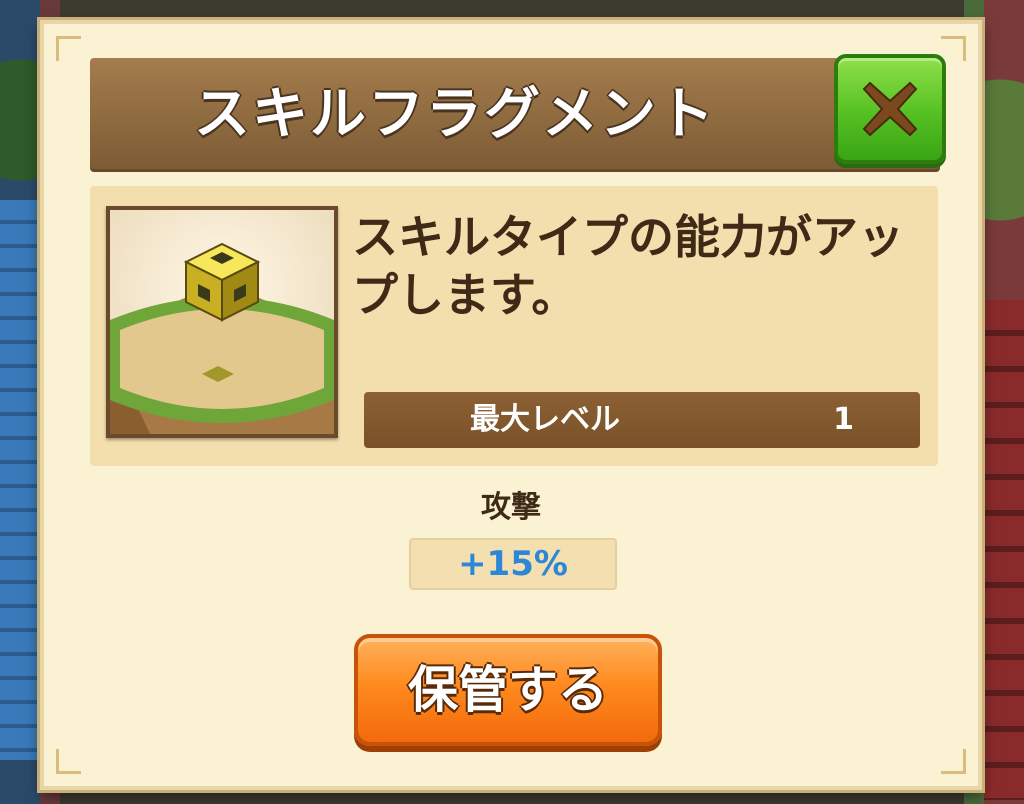 The width and height of the screenshot is (1024, 804). I want to click on close-x-icon, so click(890, 109).